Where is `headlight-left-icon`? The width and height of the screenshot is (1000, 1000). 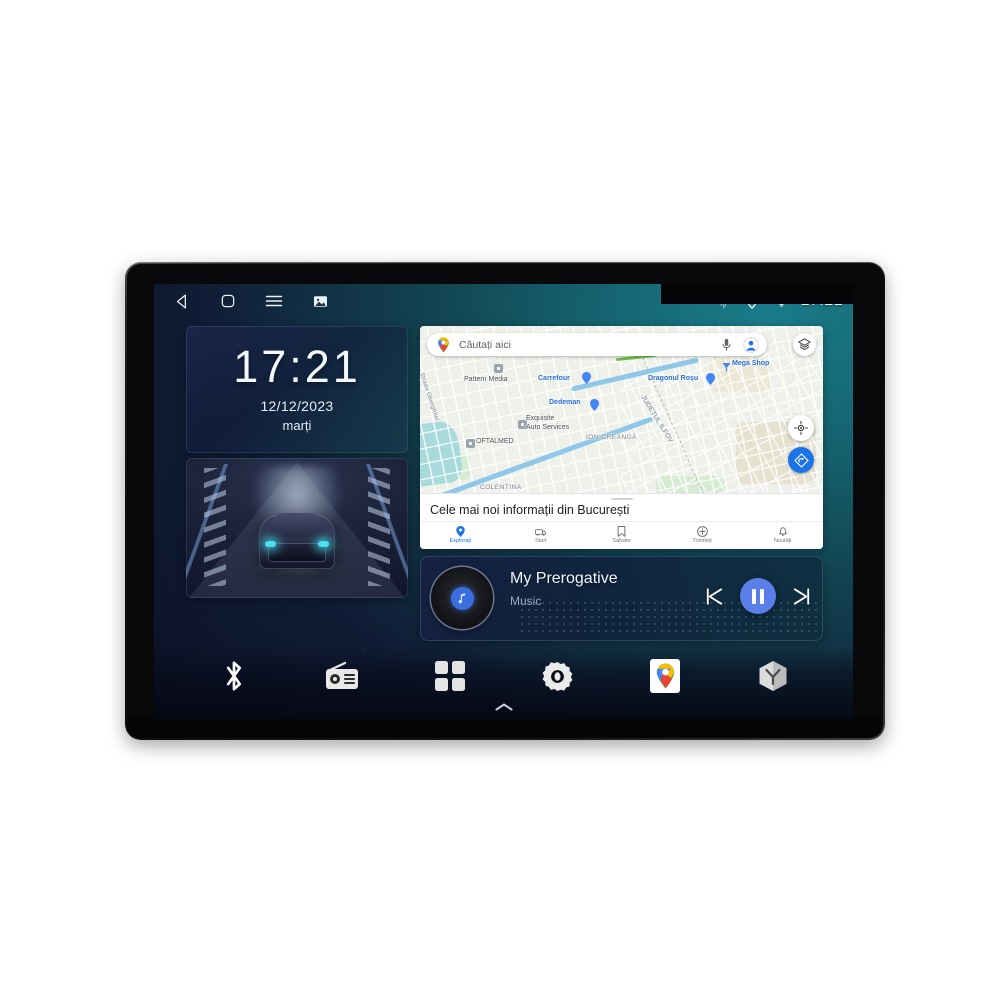 headlight-left-icon is located at coordinates (270, 544).